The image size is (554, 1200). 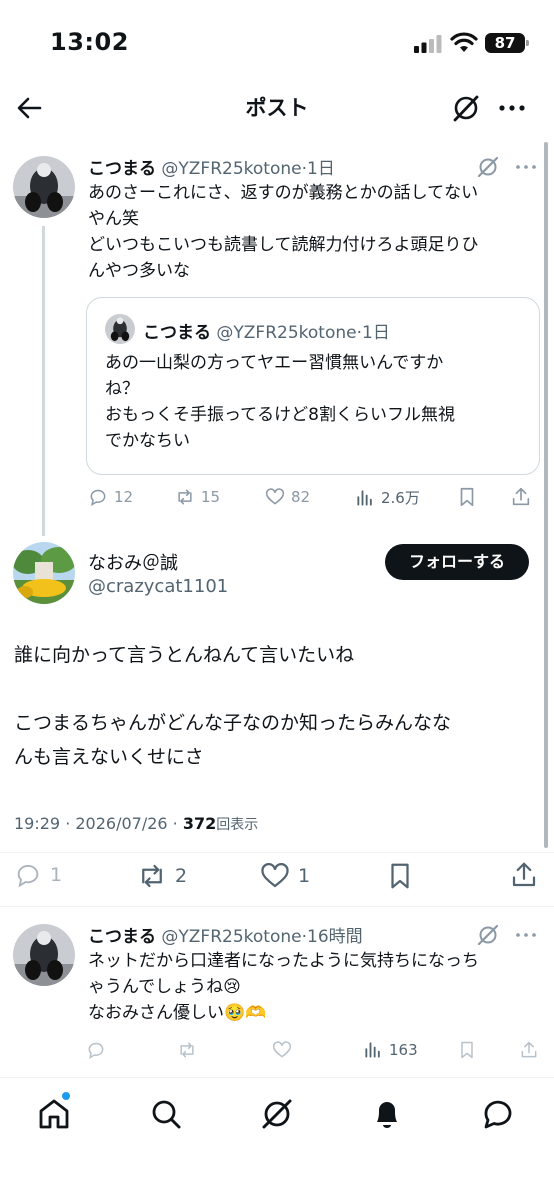 What do you see at coordinates (89, 42) in the screenshot?
I see `status-time: 13:02` at bounding box center [89, 42].